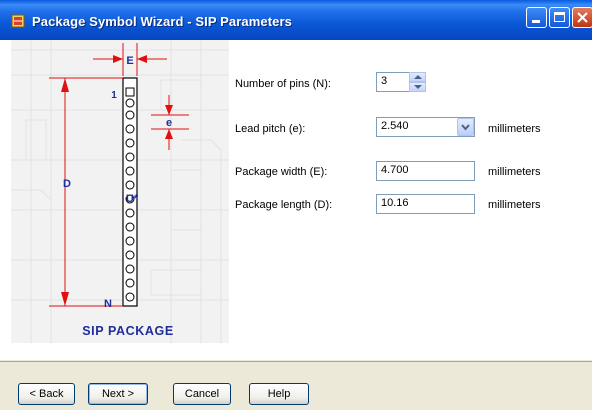 The height and width of the screenshot is (410, 592). I want to click on dimension-arrows, so click(117, 180).